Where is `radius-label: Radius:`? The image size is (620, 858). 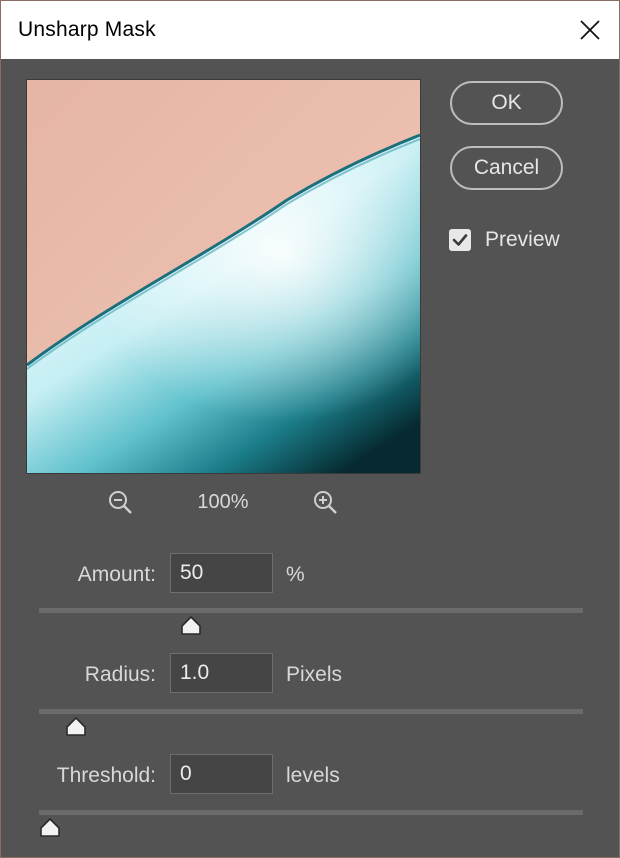
radius-label: Radius: is located at coordinates (120, 674).